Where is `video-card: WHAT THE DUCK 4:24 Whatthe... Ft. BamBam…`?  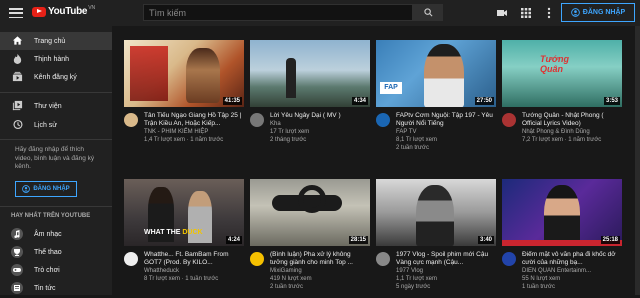 video-card: WHAT THE DUCK 4:24 Whatthe... Ft. BamBam… is located at coordinates (184, 234).